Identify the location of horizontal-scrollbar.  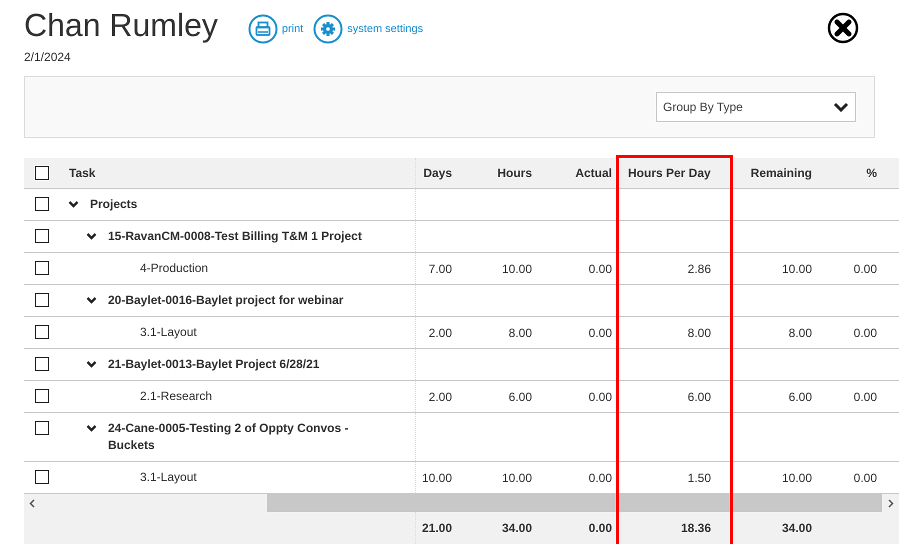
(461, 503).